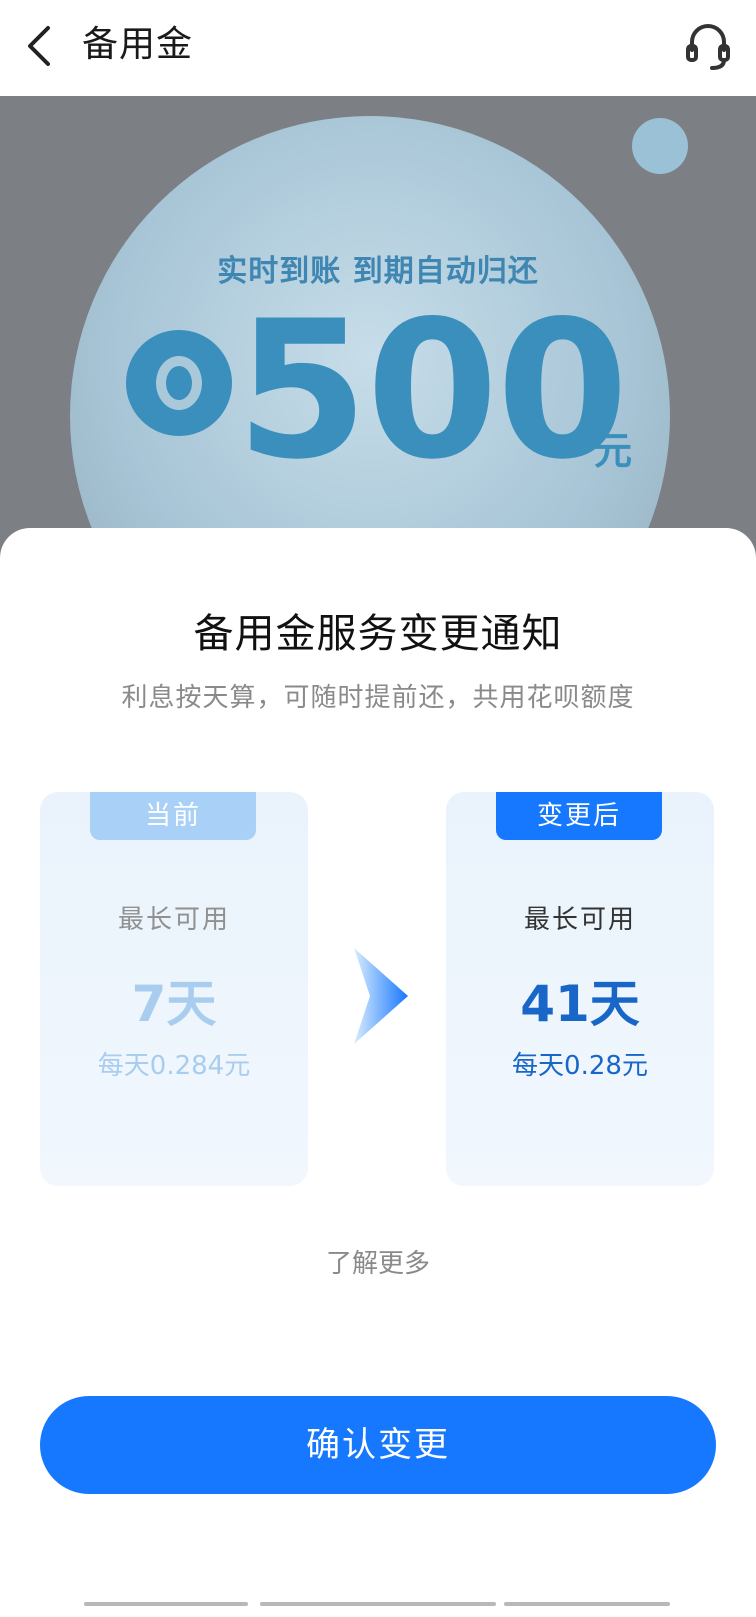 Image resolution: width=756 pixels, height=1617 pixels. What do you see at coordinates (579, 816) in the screenshot?
I see `after-tab-label: 变更后` at bounding box center [579, 816].